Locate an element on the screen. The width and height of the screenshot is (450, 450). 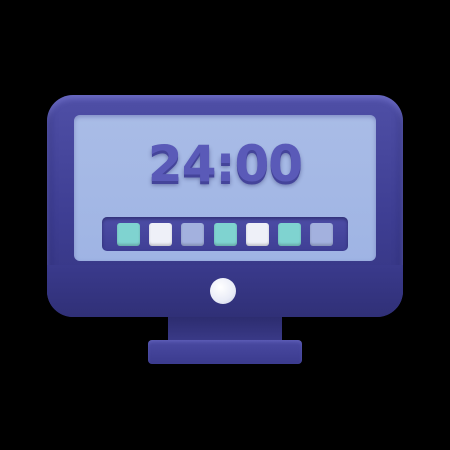
indicator-slot-bar is located at coordinates (225, 234).